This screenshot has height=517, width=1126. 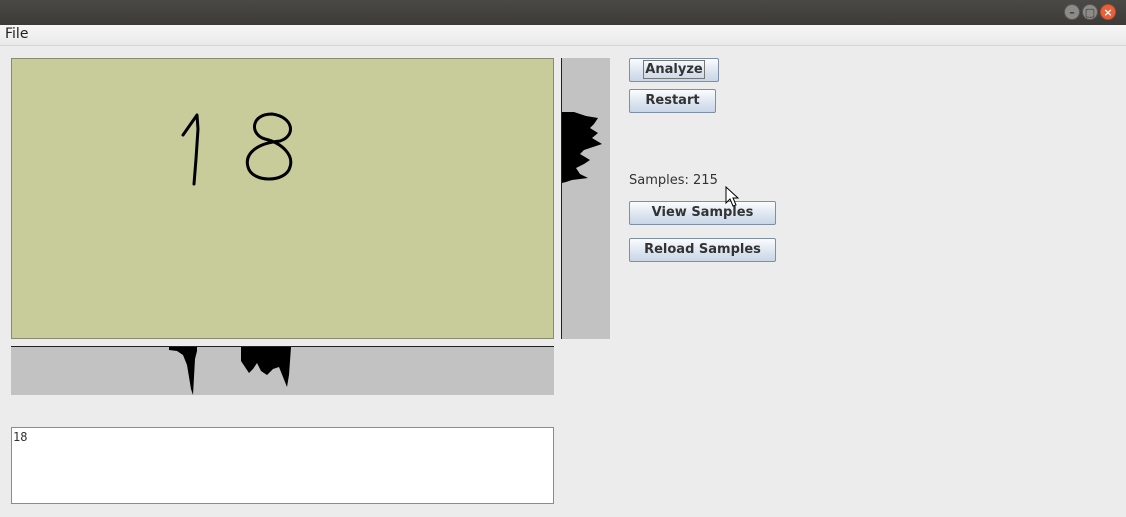 What do you see at coordinates (237, 149) in the screenshot?
I see `handwriting-strokes` at bounding box center [237, 149].